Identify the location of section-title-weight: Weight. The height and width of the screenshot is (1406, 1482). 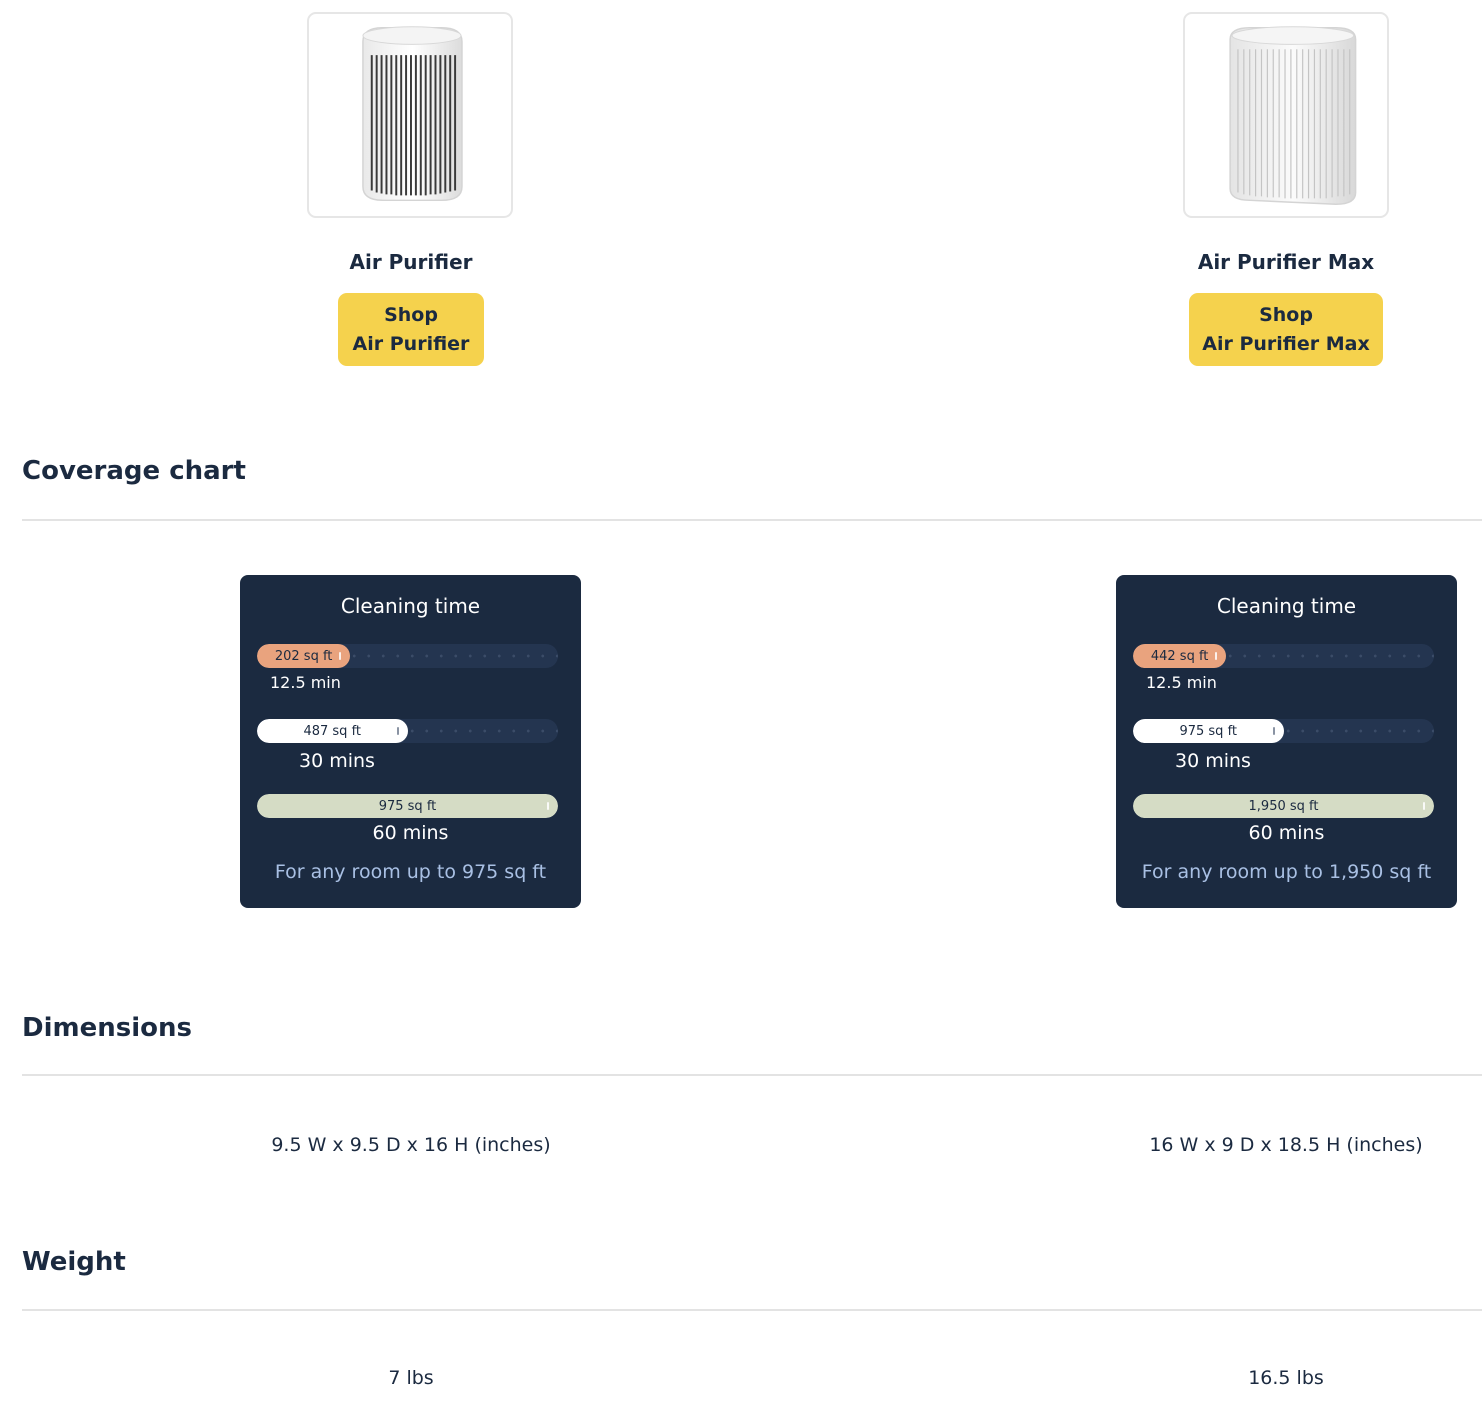
(74, 1262).